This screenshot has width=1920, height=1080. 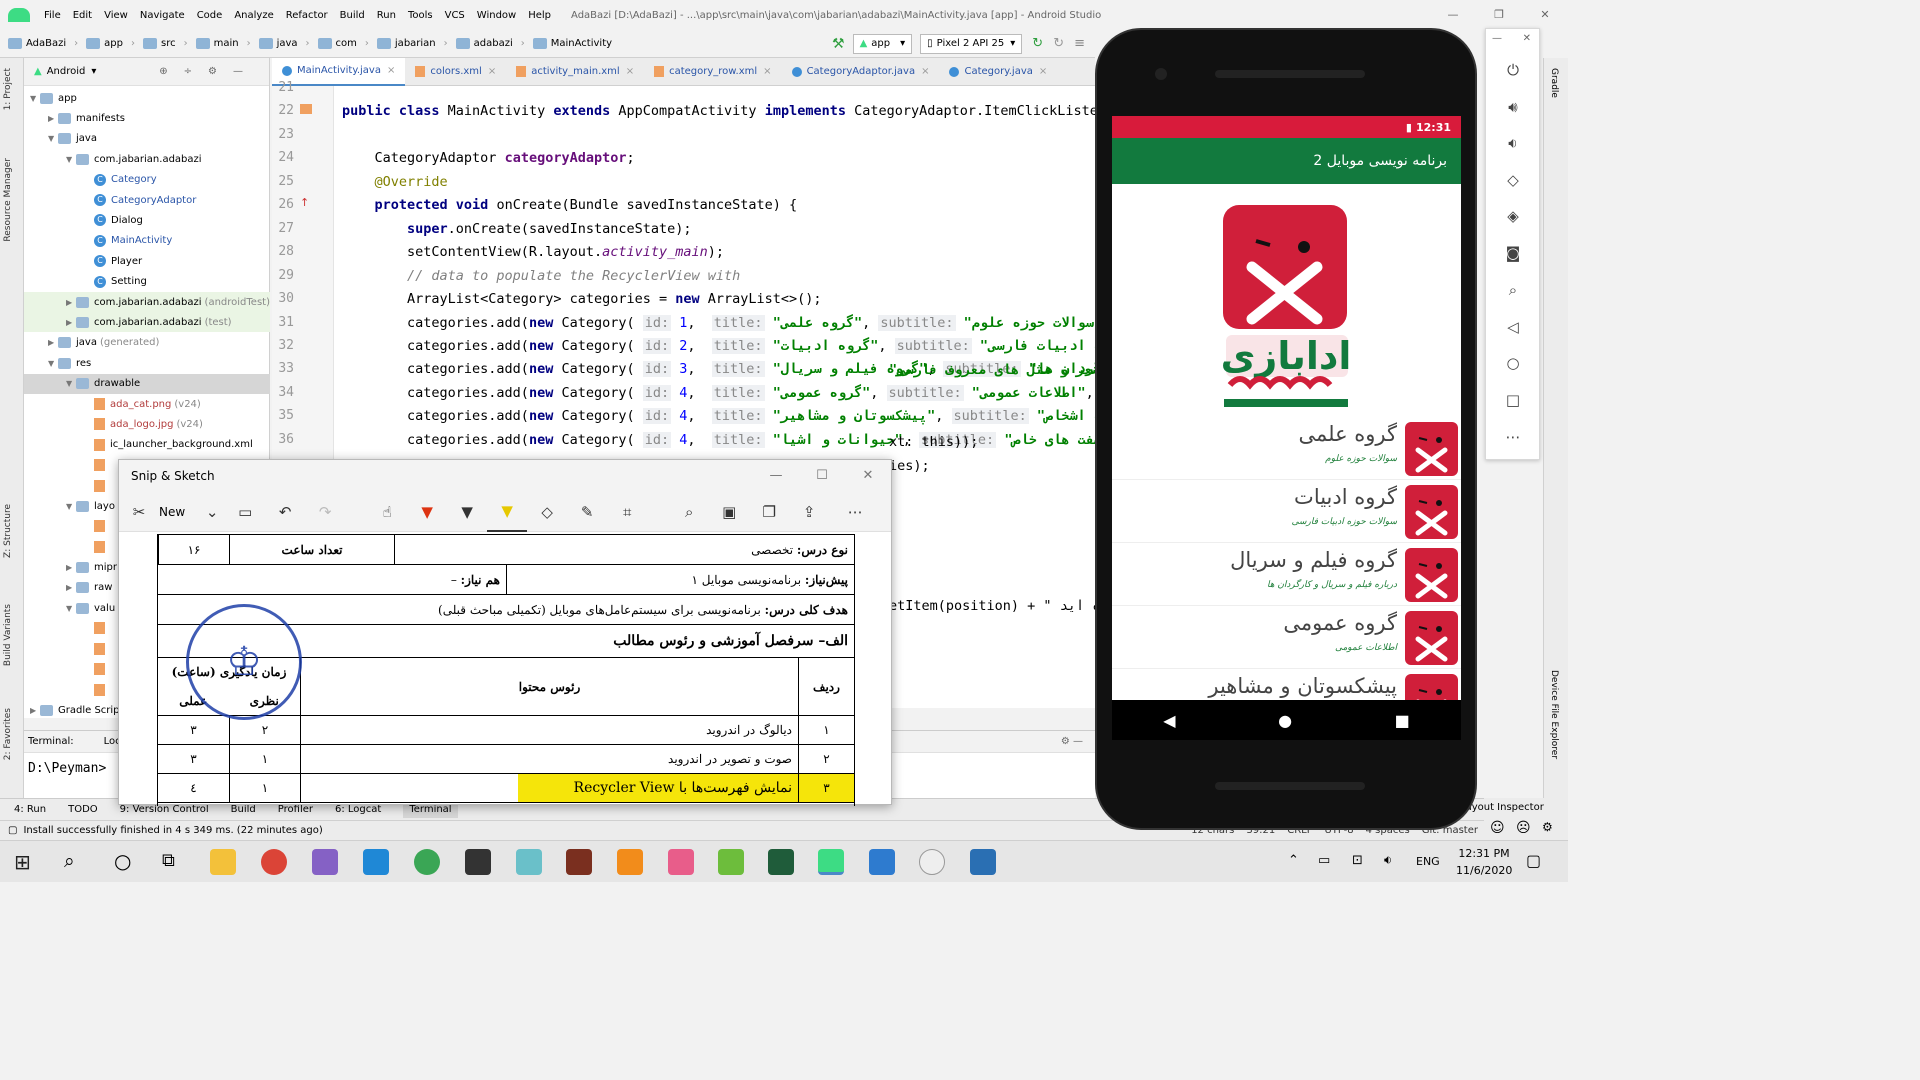 What do you see at coordinates (1428, 861) in the screenshot?
I see `language-indicator: ENG` at bounding box center [1428, 861].